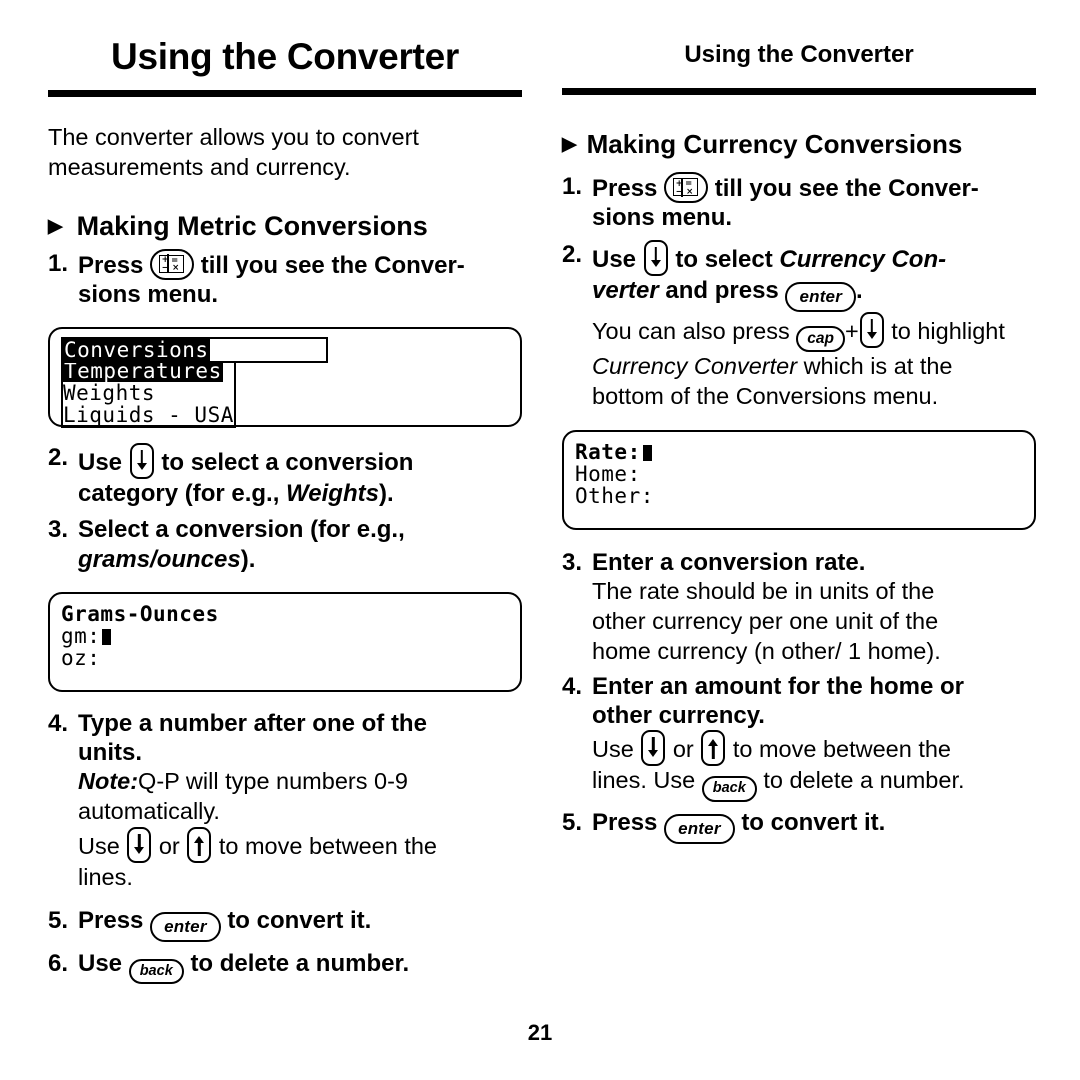 The width and height of the screenshot is (1080, 1080). What do you see at coordinates (169, 846) in the screenshot?
I see `note-text: or` at bounding box center [169, 846].